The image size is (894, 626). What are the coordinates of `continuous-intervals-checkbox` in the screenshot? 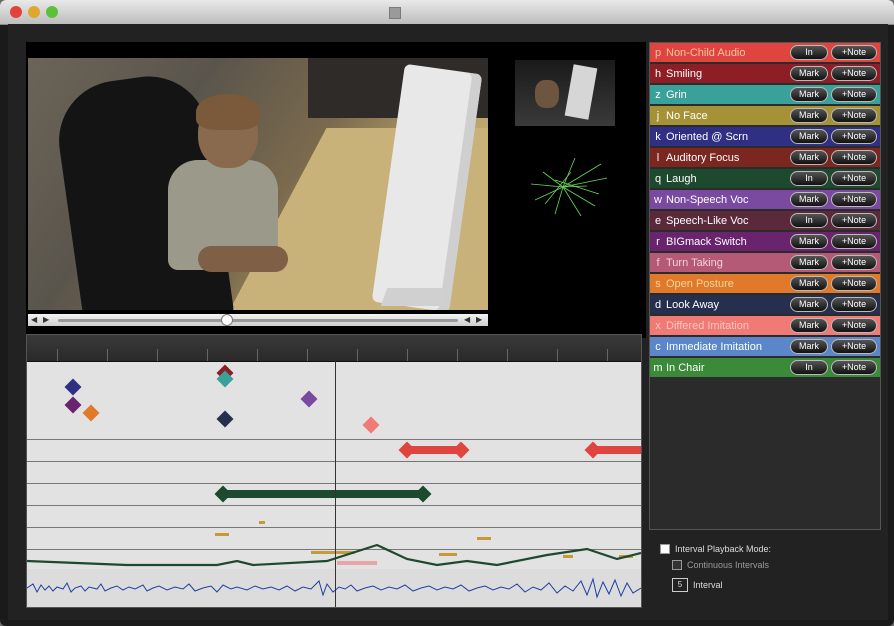 It's located at (677, 565).